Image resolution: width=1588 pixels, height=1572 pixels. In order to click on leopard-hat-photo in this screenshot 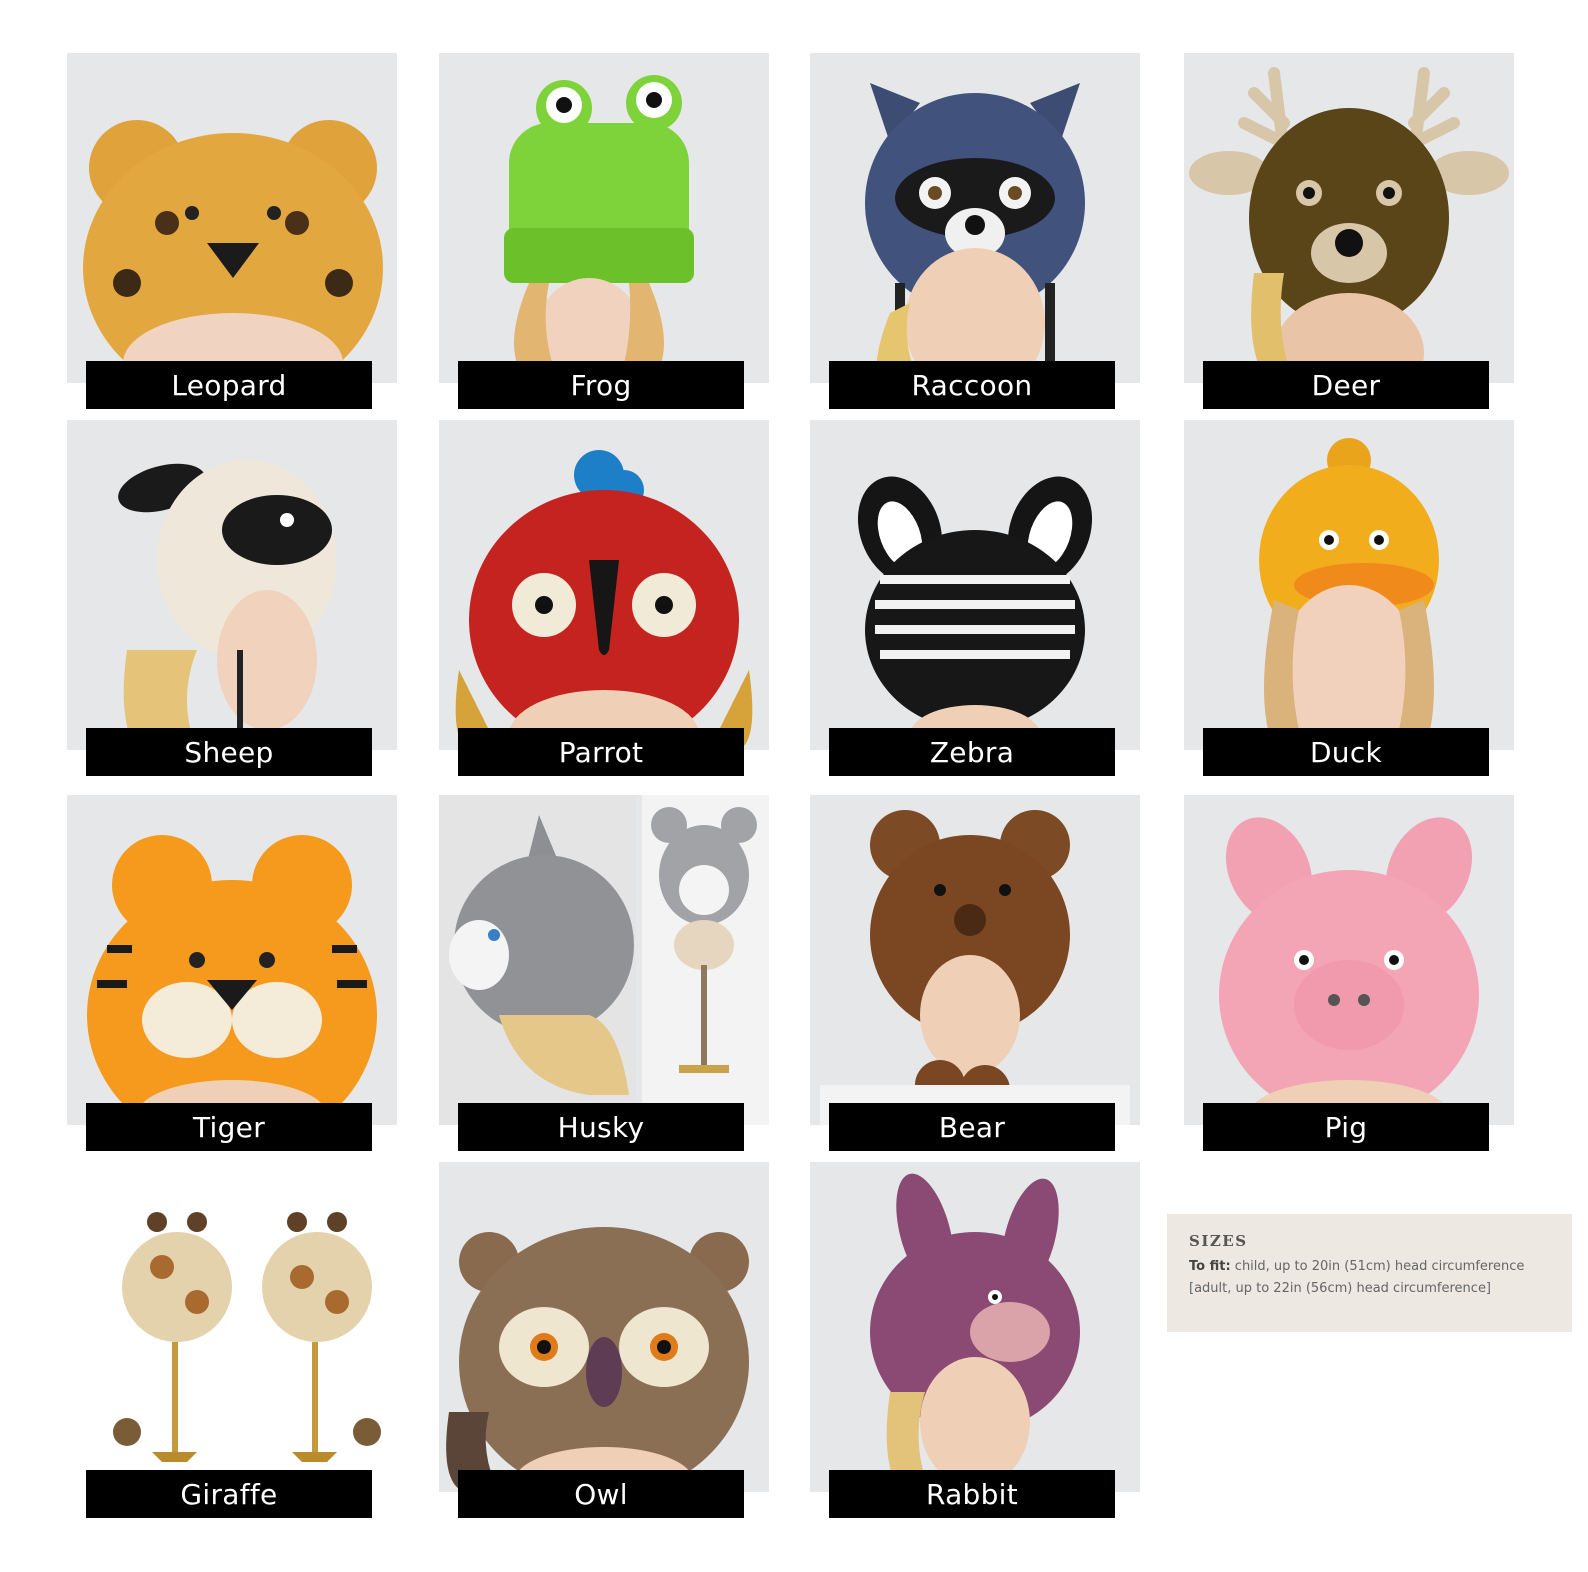, I will do `click(232, 218)`.